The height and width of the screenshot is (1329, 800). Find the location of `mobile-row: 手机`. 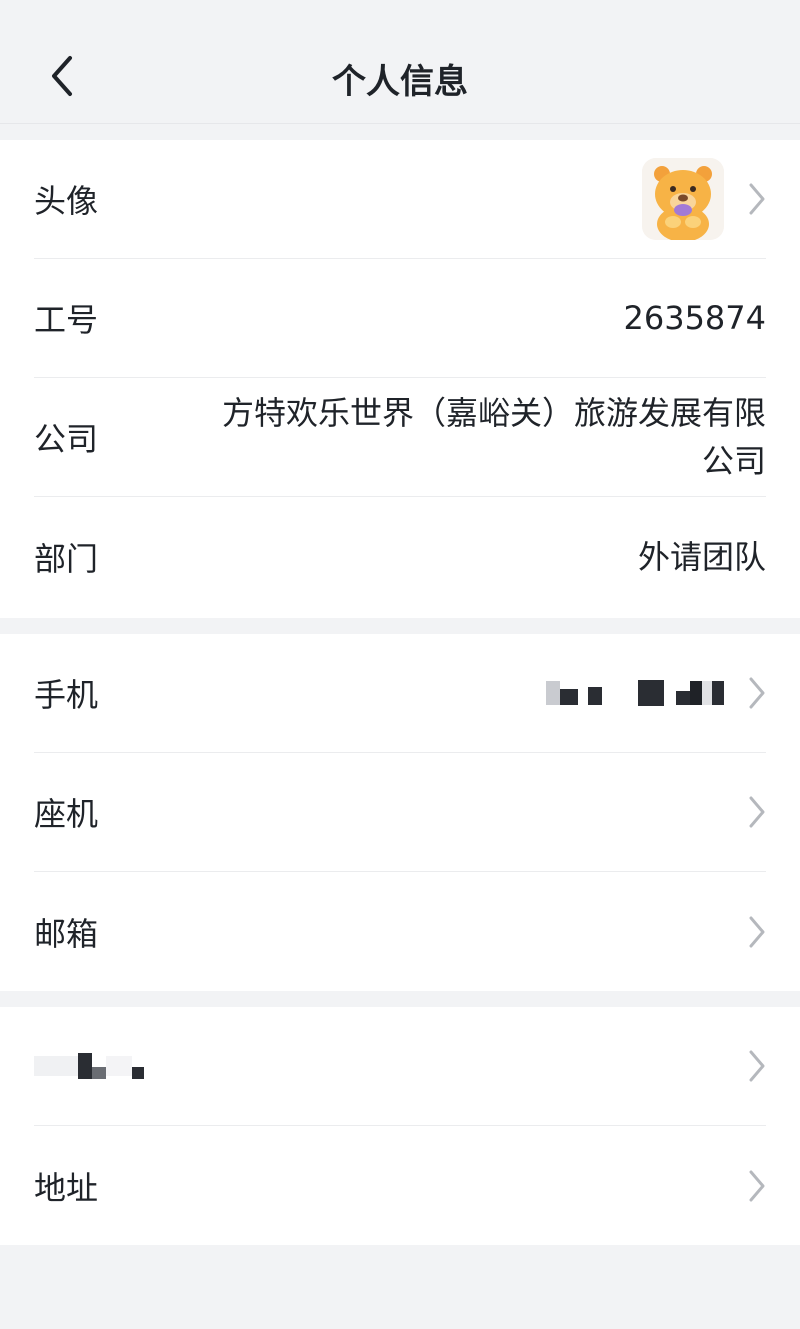

mobile-row: 手机 is located at coordinates (400, 693).